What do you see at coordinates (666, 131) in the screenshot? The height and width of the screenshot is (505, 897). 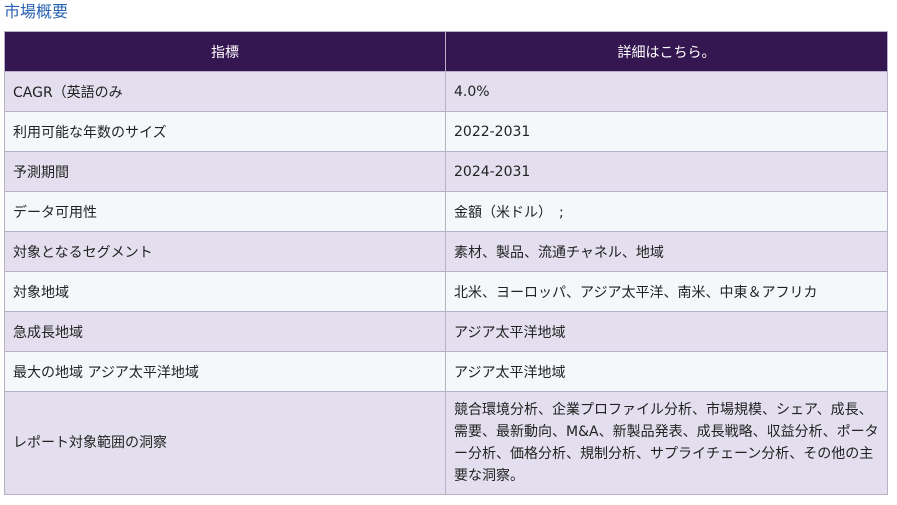 I see `detail-cell: 2022-2031` at bounding box center [666, 131].